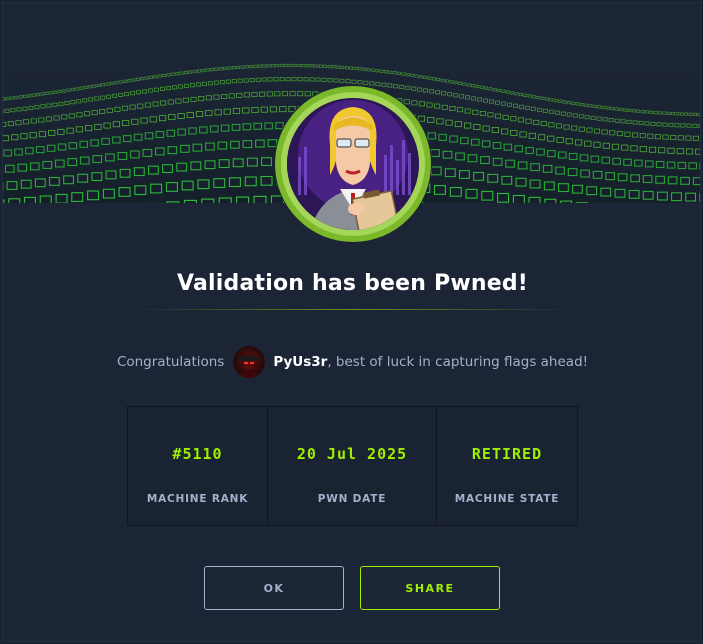  I want to click on ok-button: OK, so click(274, 588).